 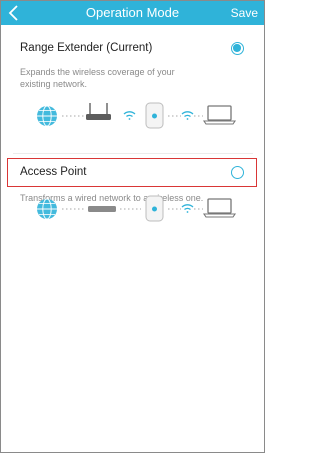 What do you see at coordinates (244, 13) in the screenshot?
I see `save-button: Save` at bounding box center [244, 13].